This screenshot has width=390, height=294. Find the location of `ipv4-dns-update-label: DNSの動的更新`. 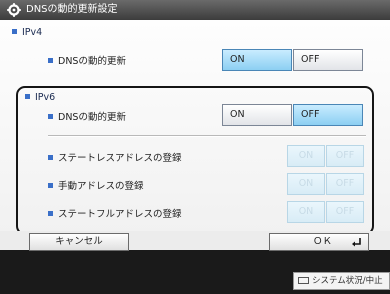

ipv4-dns-update-label: DNSの動的更新 is located at coordinates (87, 60).